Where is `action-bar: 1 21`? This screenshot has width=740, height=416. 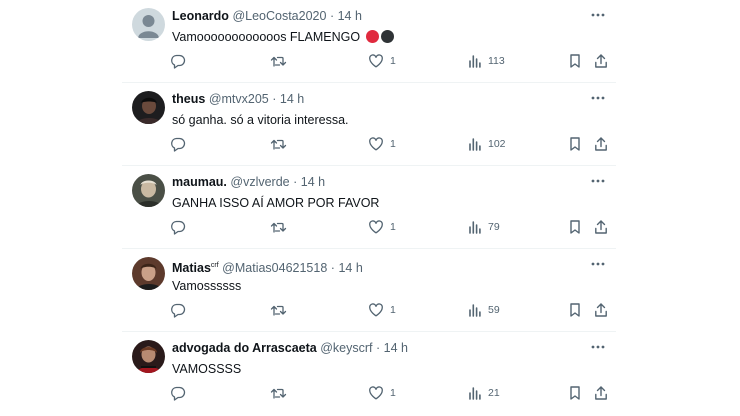 action-bar: 1 21 is located at coordinates (390, 393).